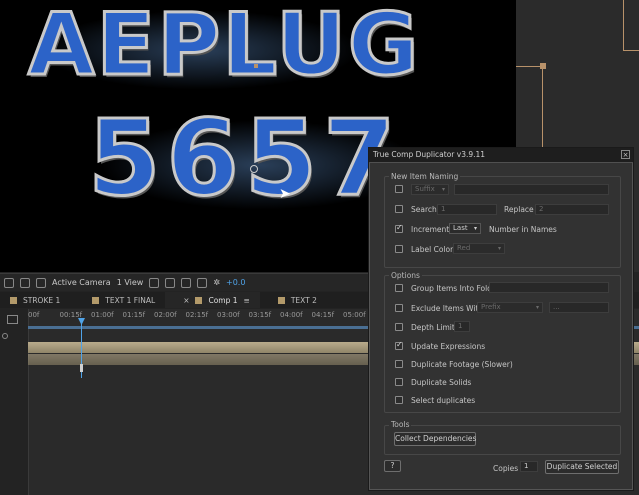 The image size is (639, 495). What do you see at coordinates (303, 300) in the screenshot?
I see `tab-label: TEXT 2` at bounding box center [303, 300].